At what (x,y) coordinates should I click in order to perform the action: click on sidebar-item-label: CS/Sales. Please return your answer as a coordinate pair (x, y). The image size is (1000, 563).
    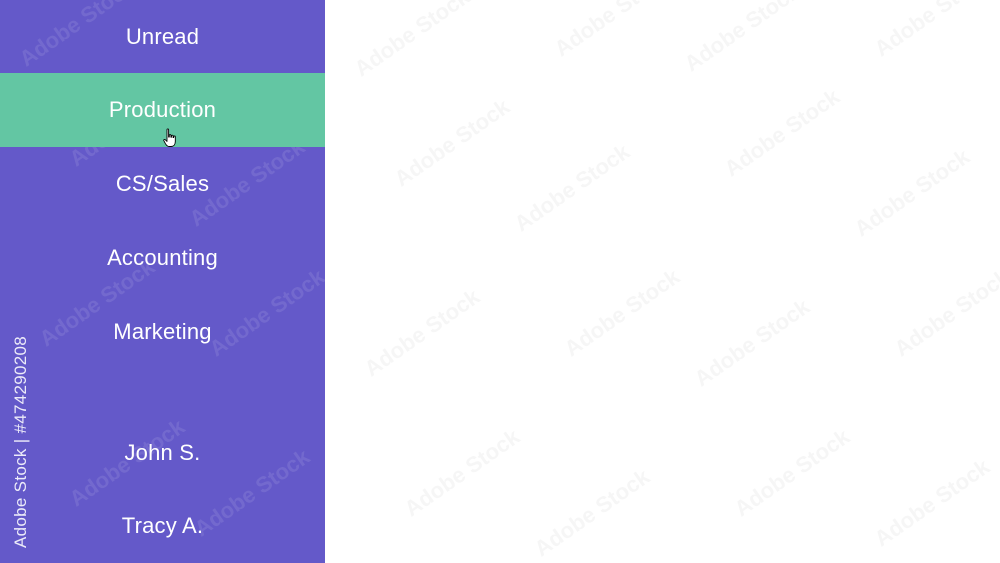
    Looking at the image, I should click on (162, 183).